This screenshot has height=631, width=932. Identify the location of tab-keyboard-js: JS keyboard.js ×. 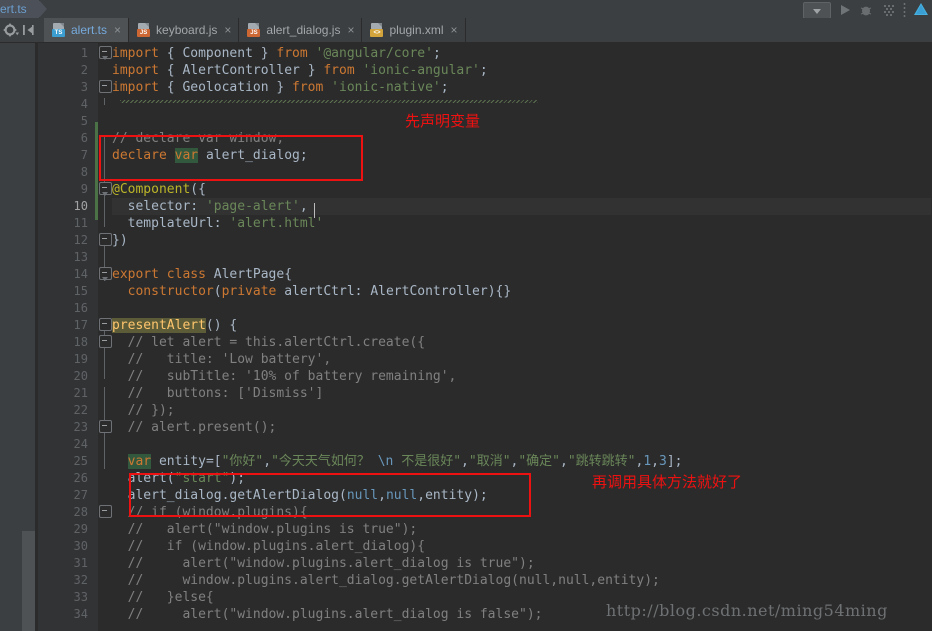
(184, 30).